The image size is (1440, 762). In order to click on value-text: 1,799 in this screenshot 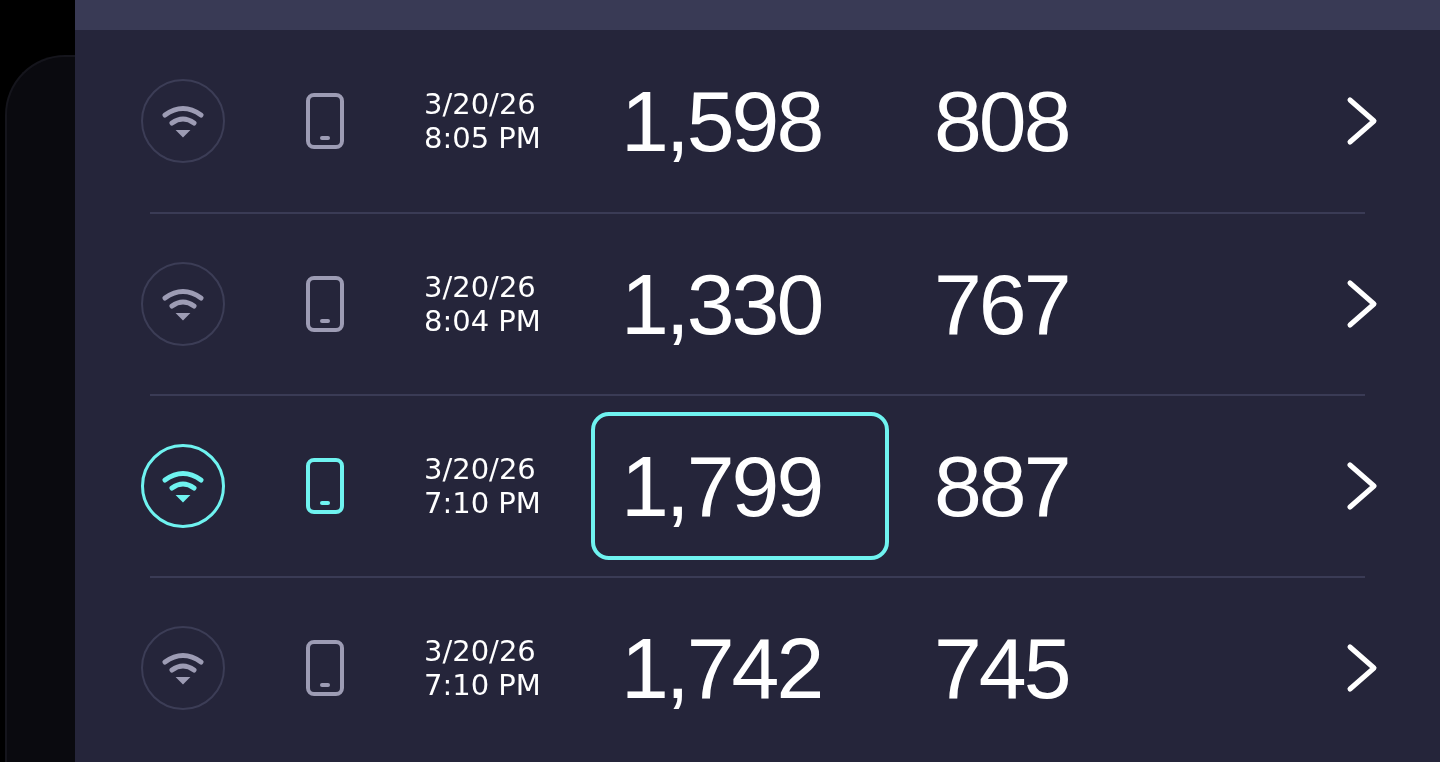, I will do `click(721, 486)`.